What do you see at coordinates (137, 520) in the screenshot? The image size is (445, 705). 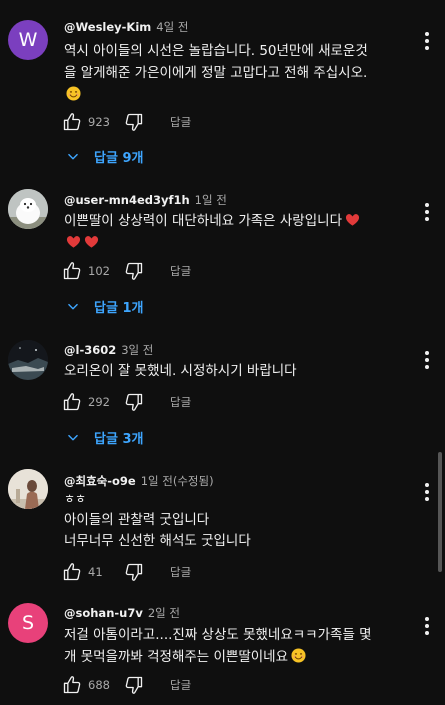 I see `comment-line: 아이들의 관찰력 굿입니다` at bounding box center [137, 520].